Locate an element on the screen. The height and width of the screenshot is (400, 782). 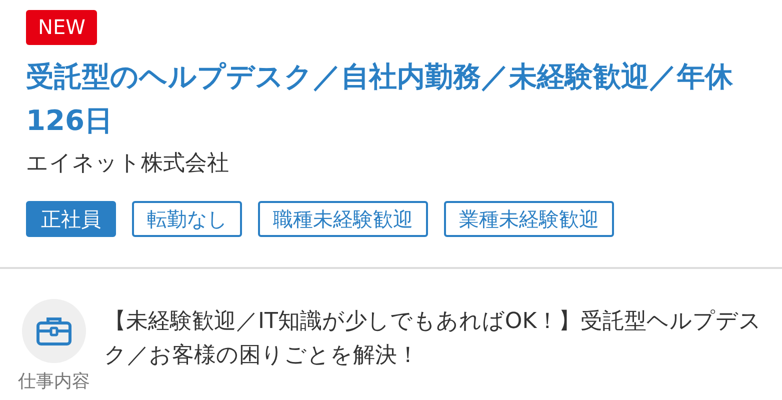
company-name: エイネット株式会社 is located at coordinates (128, 164).